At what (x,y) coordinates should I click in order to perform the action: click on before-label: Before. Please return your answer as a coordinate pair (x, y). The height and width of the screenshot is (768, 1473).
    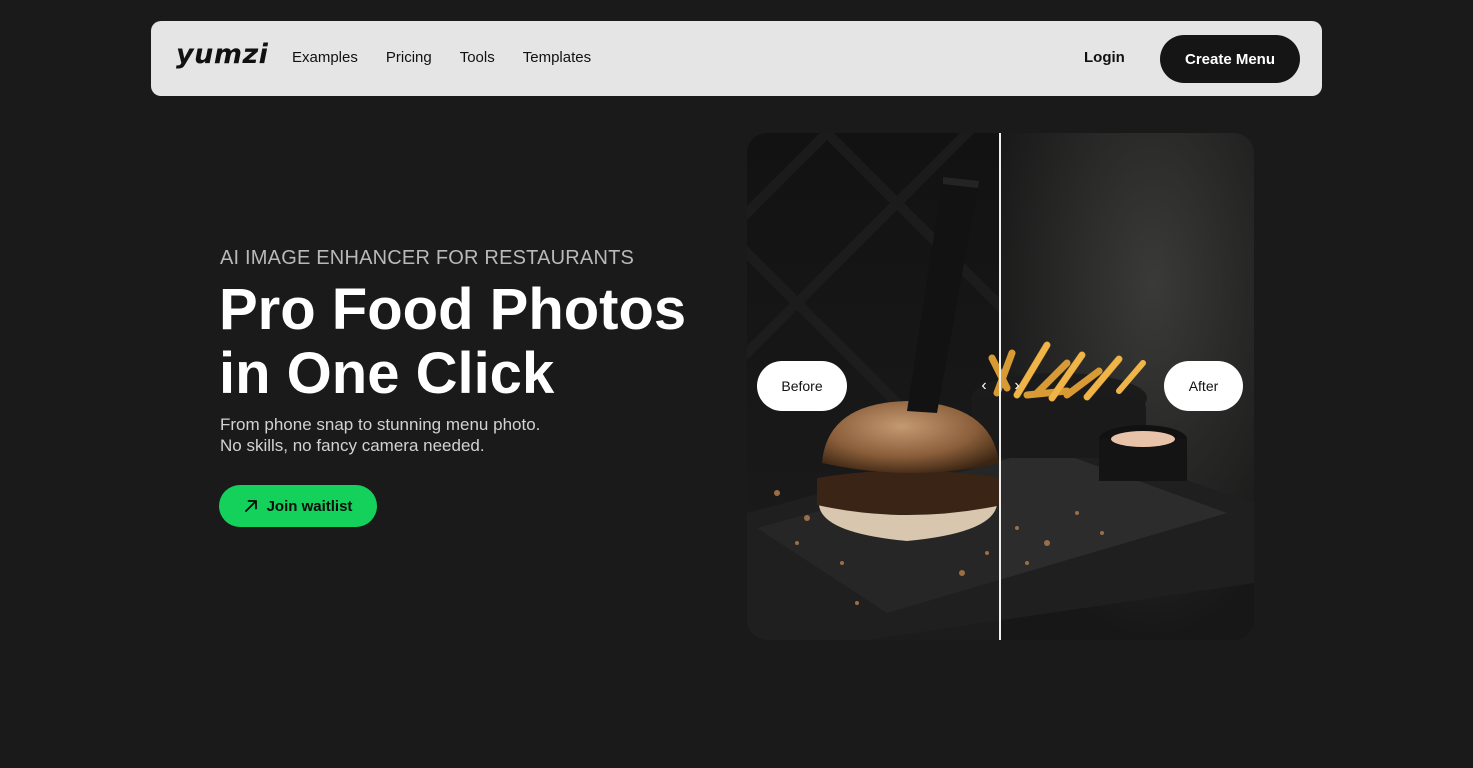
    Looking at the image, I should click on (802, 386).